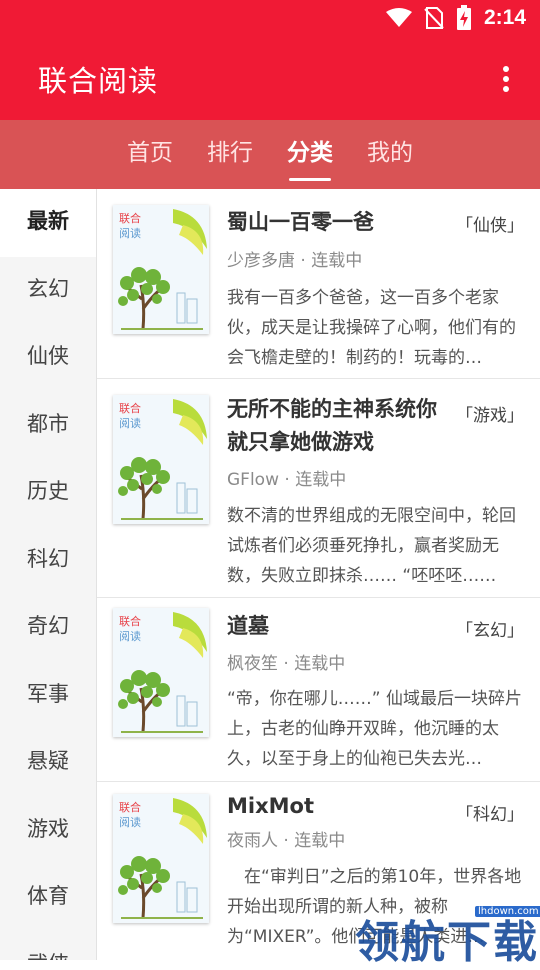  Describe the element at coordinates (286, 841) in the screenshot. I see `book-author-status: 夜雨人 · 连载中` at that location.